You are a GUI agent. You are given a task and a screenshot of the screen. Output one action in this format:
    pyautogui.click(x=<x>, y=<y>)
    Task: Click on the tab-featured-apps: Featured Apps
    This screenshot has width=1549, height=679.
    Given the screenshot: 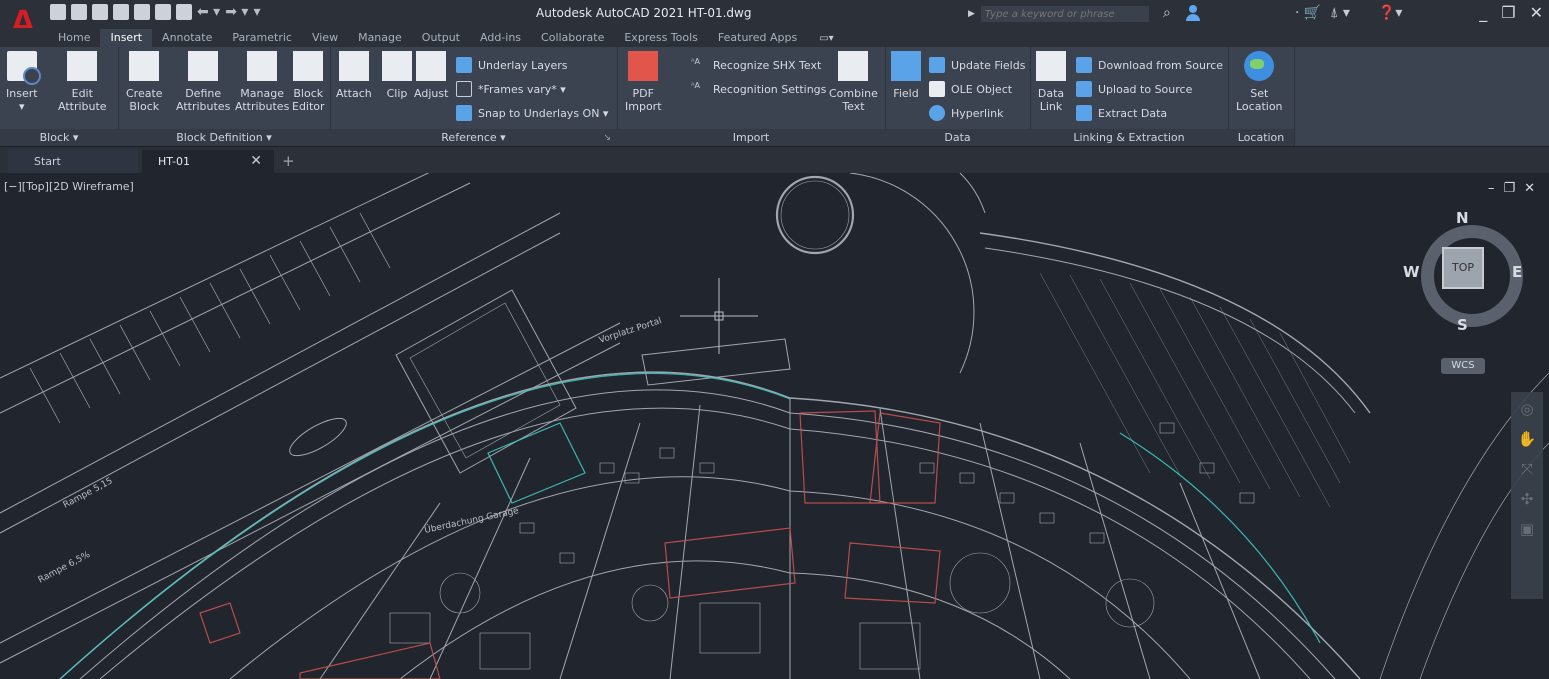 What is the action you would take?
    pyautogui.click(x=757, y=38)
    